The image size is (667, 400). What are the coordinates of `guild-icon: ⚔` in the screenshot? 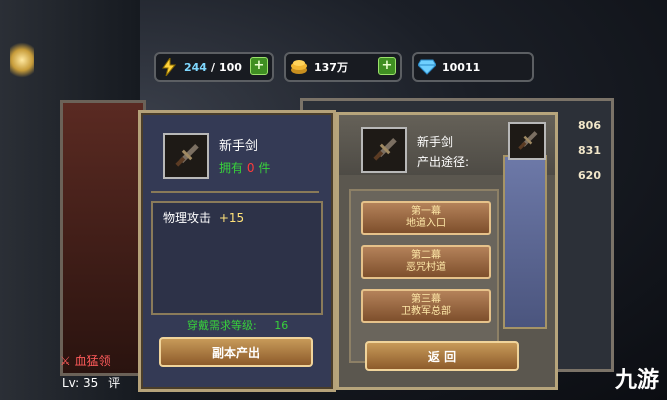 It's located at (65, 361).